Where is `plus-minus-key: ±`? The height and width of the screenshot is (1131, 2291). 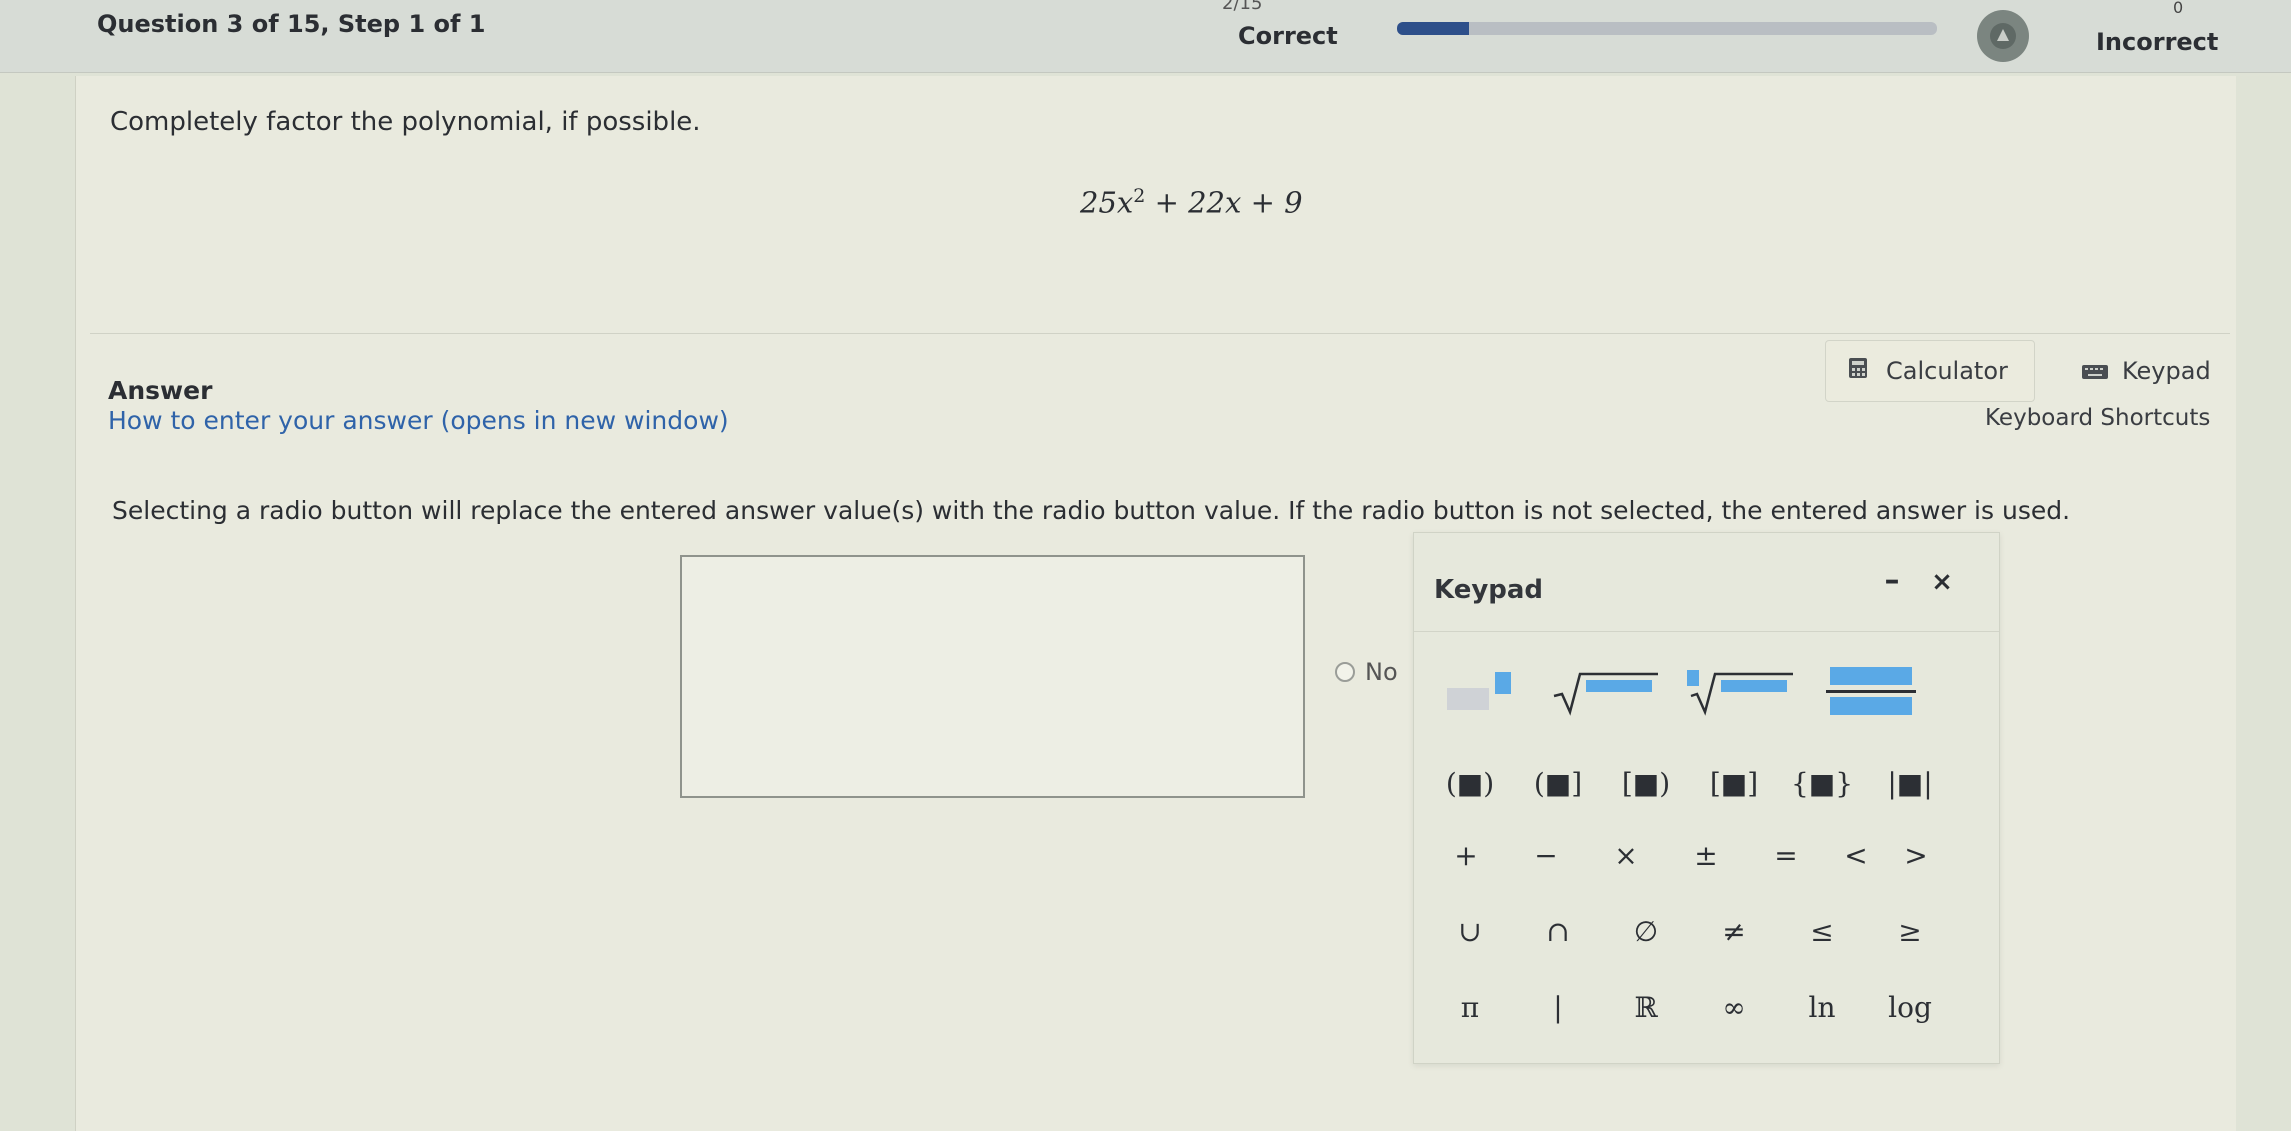
plus-minus-key: ± is located at coordinates (1706, 855).